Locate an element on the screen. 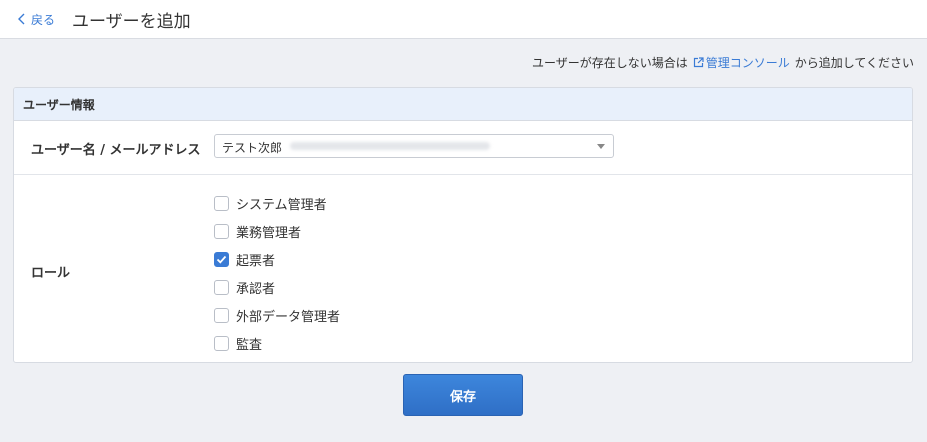  user-select: テスト次郎 is located at coordinates (414, 146).